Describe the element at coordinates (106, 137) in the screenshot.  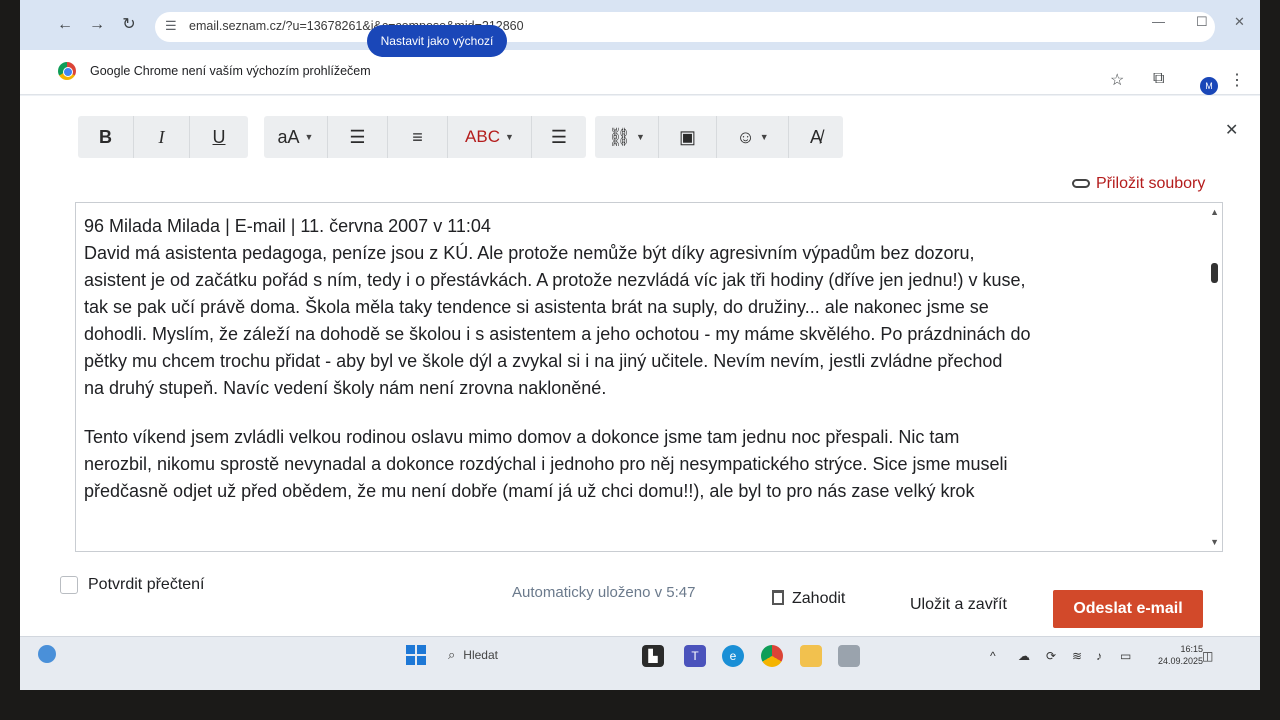
I see `bold-button: B` at that location.